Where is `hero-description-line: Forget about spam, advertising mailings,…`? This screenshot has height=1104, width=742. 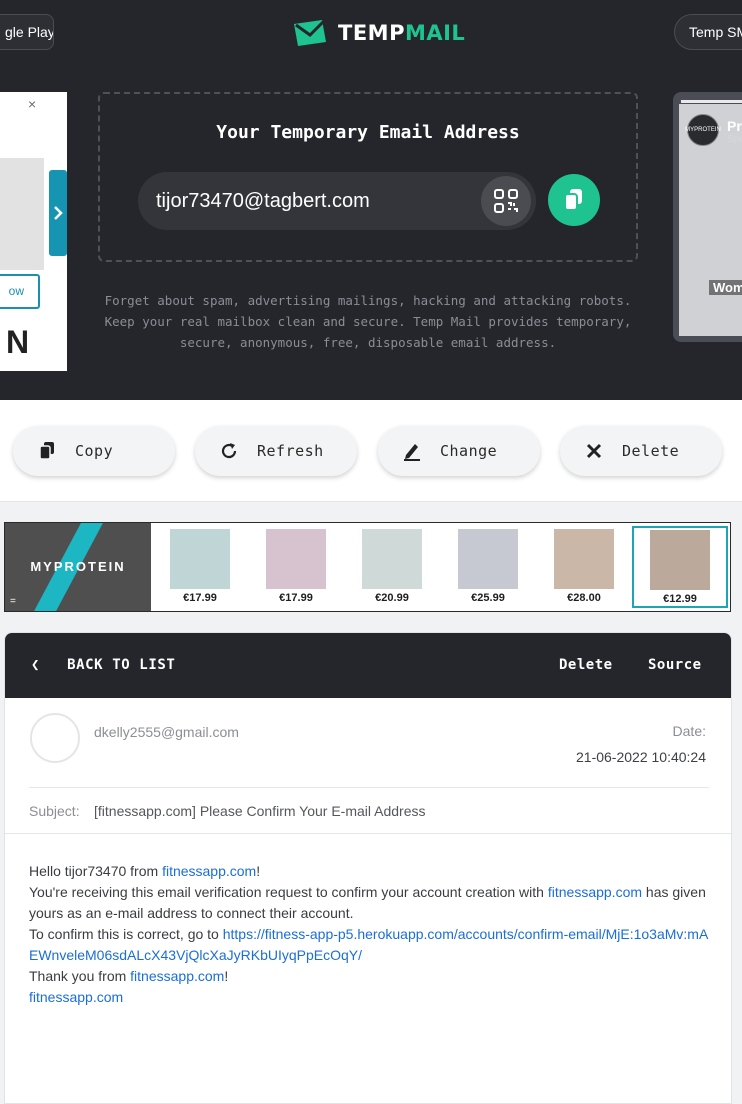
hero-description-line: Forget about spam, advertising mailings,… is located at coordinates (368, 300).